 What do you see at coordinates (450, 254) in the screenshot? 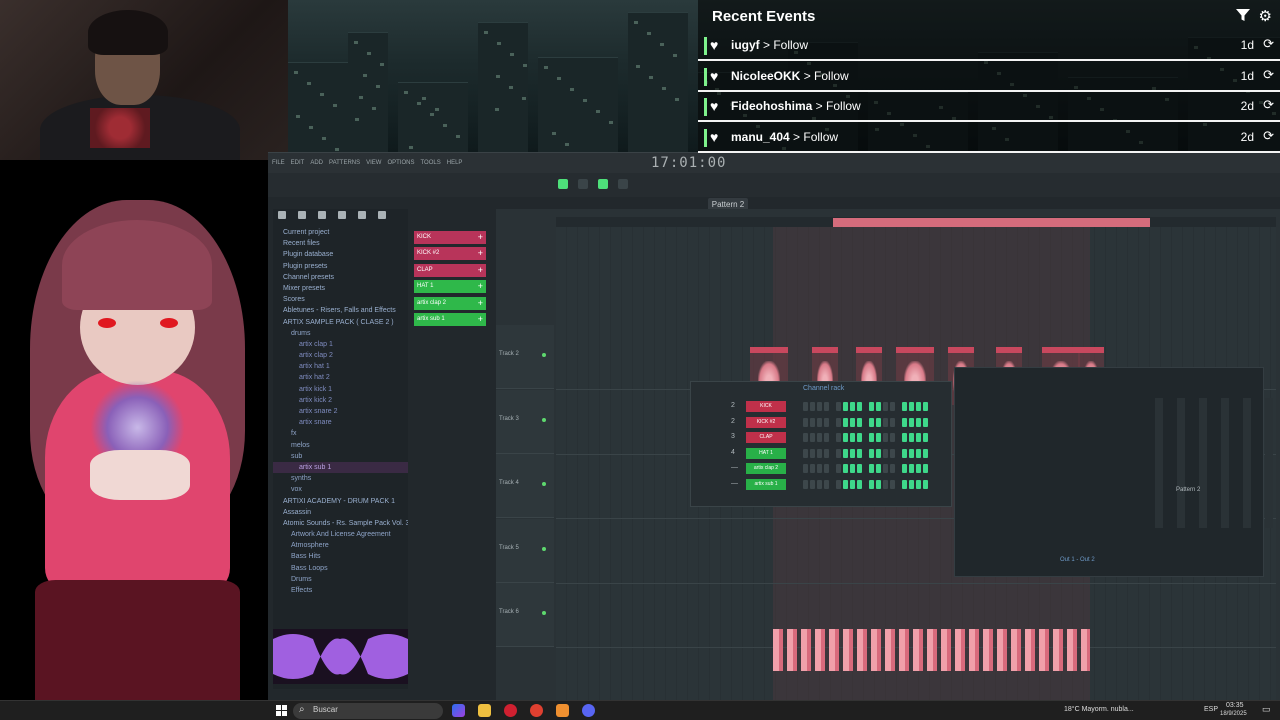
I see `channel-button: KICK #2 +` at bounding box center [450, 254].